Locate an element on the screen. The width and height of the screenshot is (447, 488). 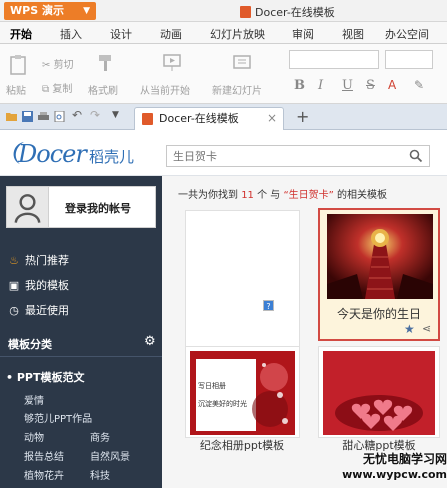
copy-label: 复制 is located at coordinates (62, 89).